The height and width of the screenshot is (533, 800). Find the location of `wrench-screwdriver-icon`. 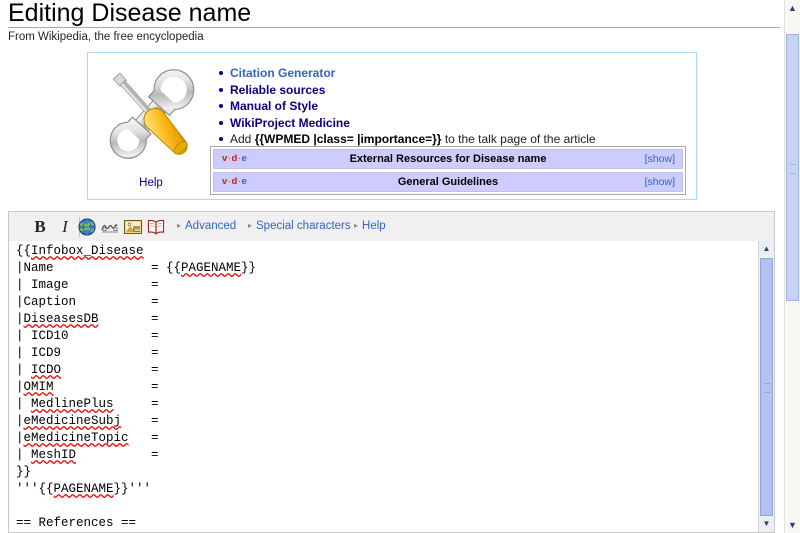

wrench-screwdriver-icon is located at coordinates (151, 115).